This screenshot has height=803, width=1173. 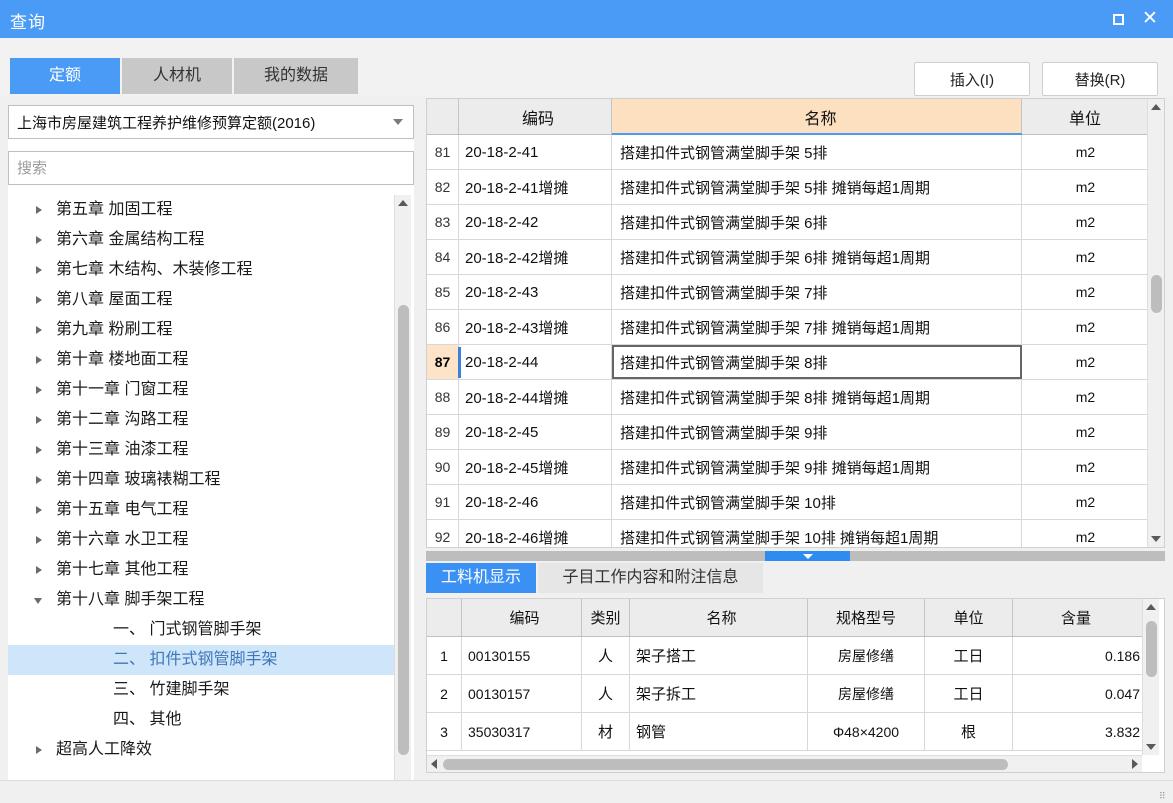 I want to click on cell-code: 35030317, so click(x=522, y=731).